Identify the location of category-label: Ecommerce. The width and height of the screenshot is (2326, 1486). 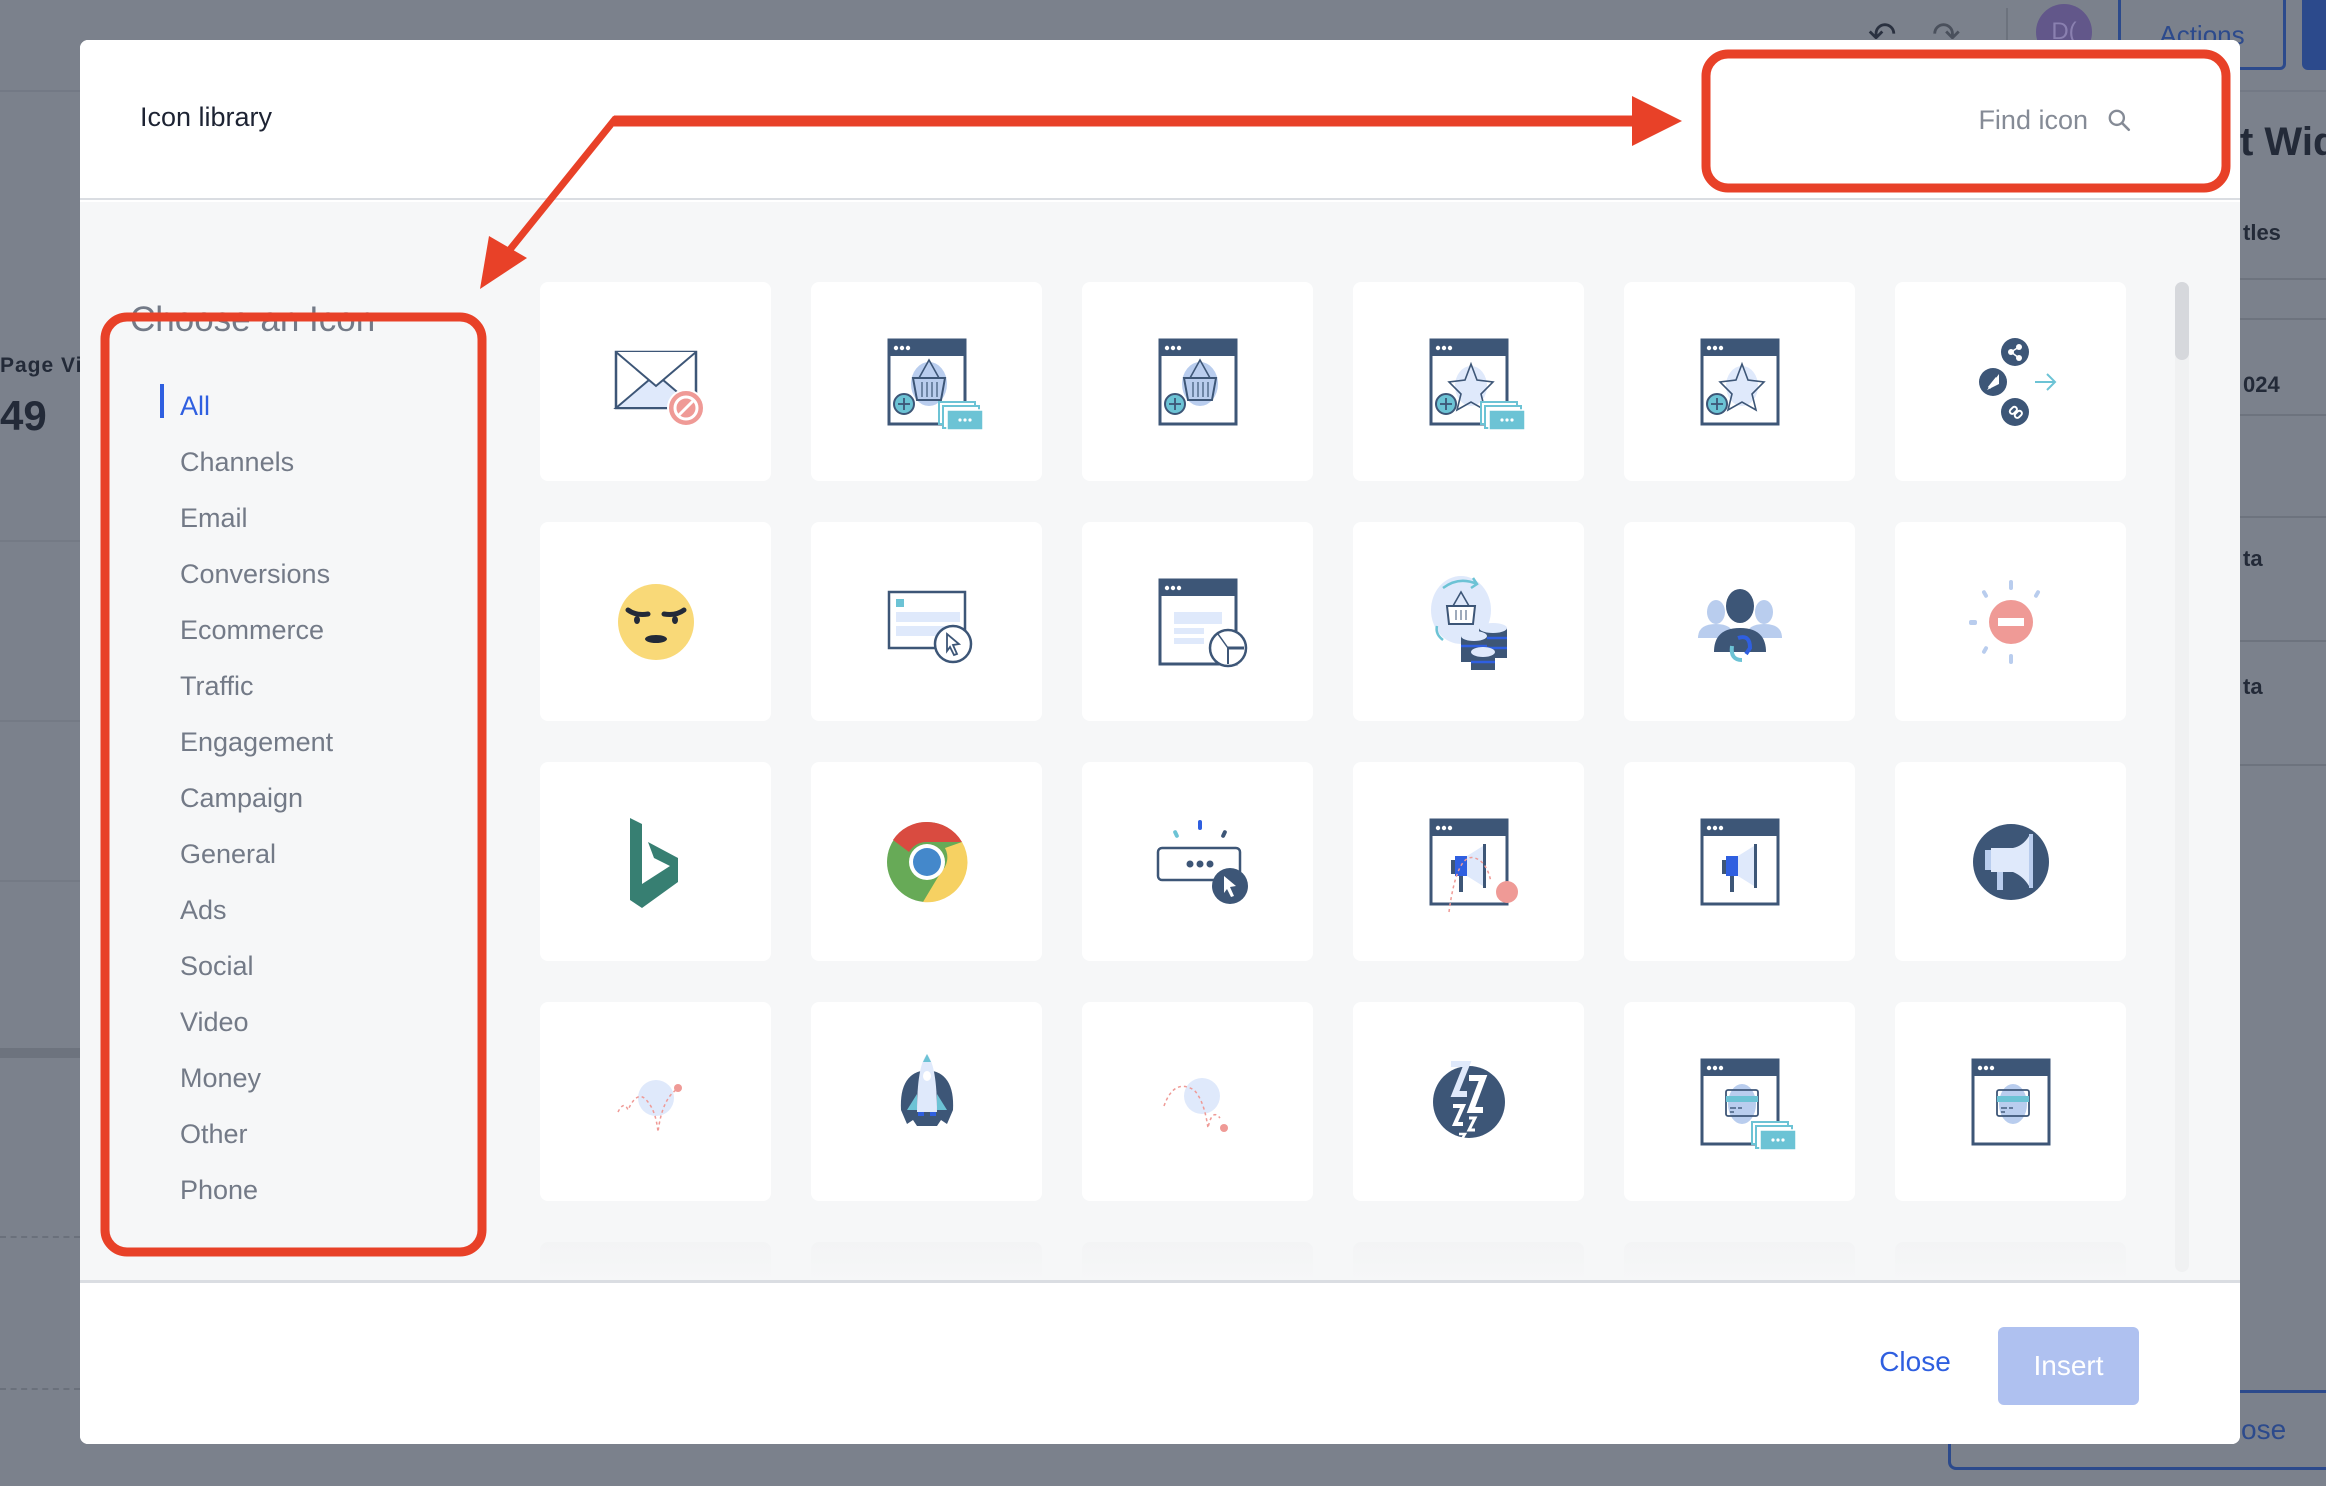
(252, 630).